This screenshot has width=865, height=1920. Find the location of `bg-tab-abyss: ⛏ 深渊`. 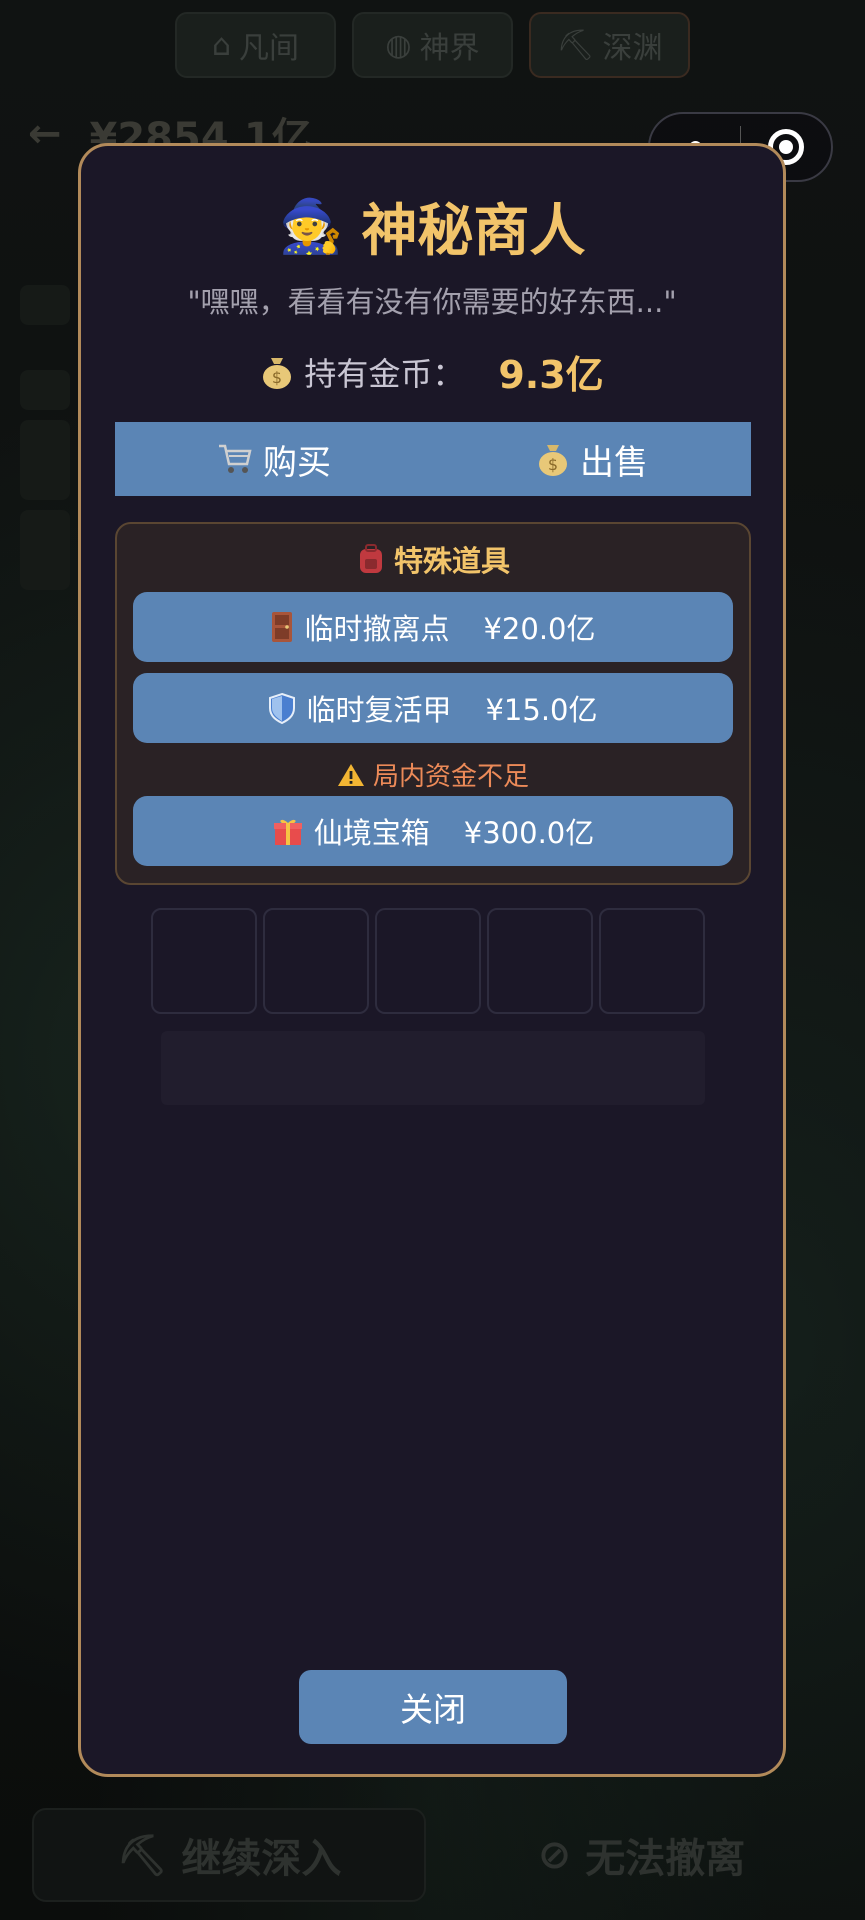

bg-tab-abyss: ⛏ 深渊 is located at coordinates (609, 45).